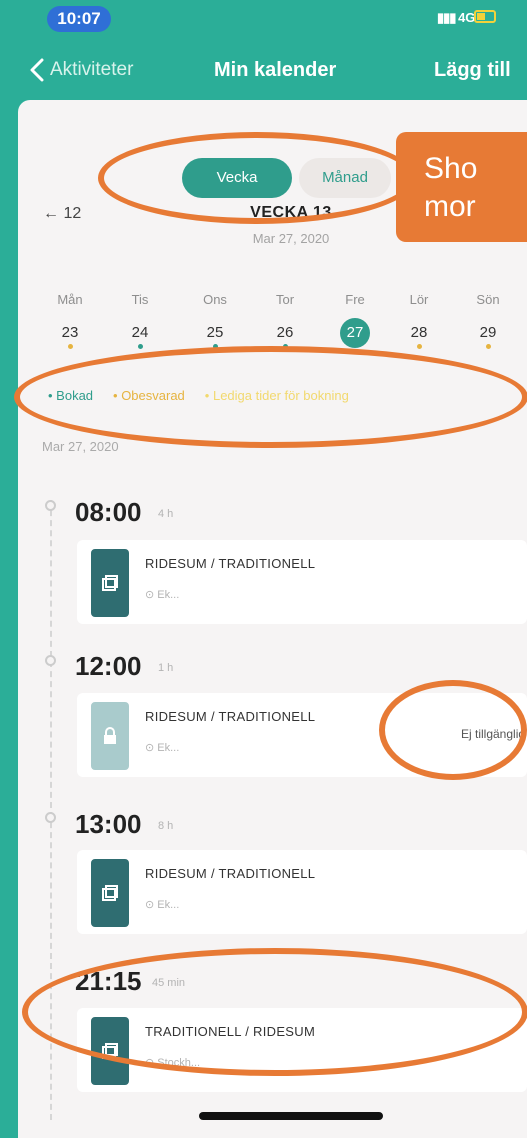 The image size is (527, 1138). I want to click on network-label: 4G, so click(467, 17).